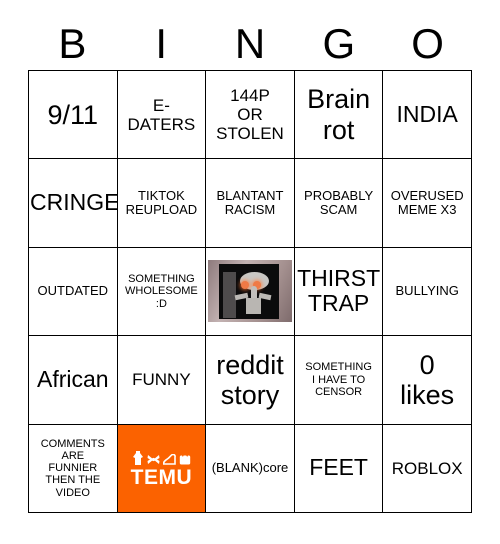 The height and width of the screenshot is (544, 500). I want to click on bingo-cell, so click(250, 292).